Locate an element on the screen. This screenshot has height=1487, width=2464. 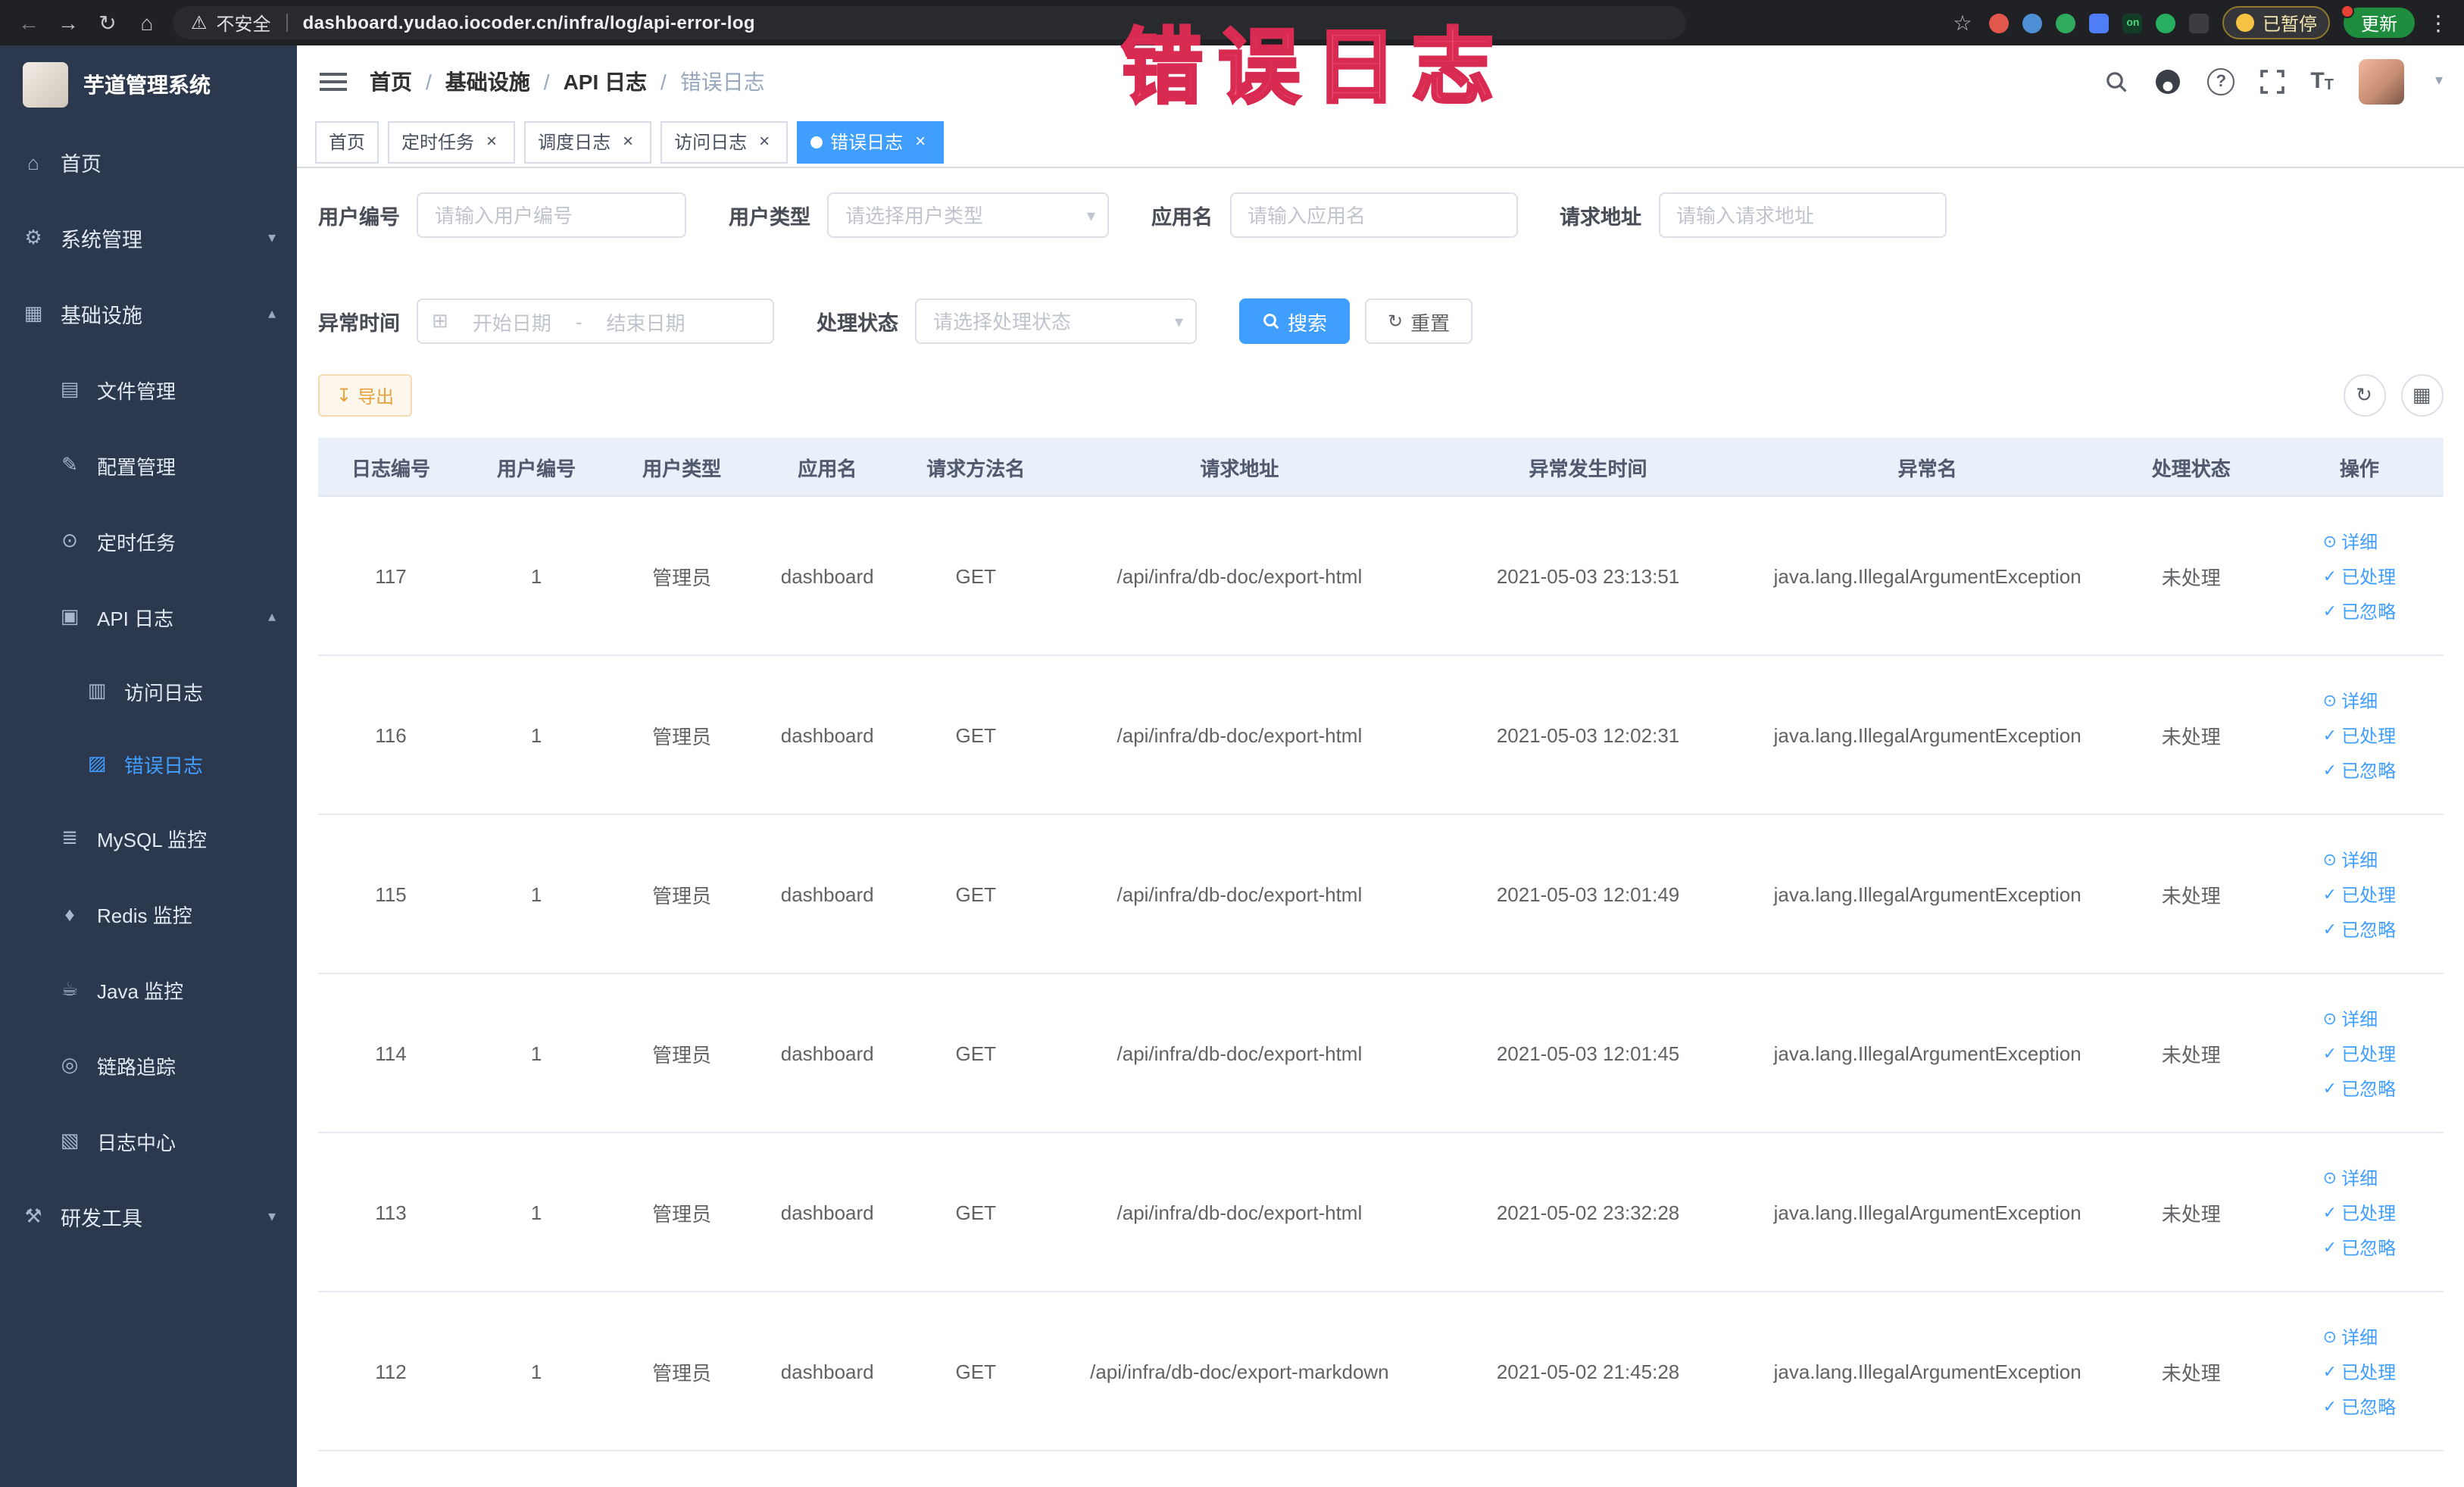
sidebar-item-system-management: ⚙ 系统管理 ▾ is located at coordinates (148, 238).